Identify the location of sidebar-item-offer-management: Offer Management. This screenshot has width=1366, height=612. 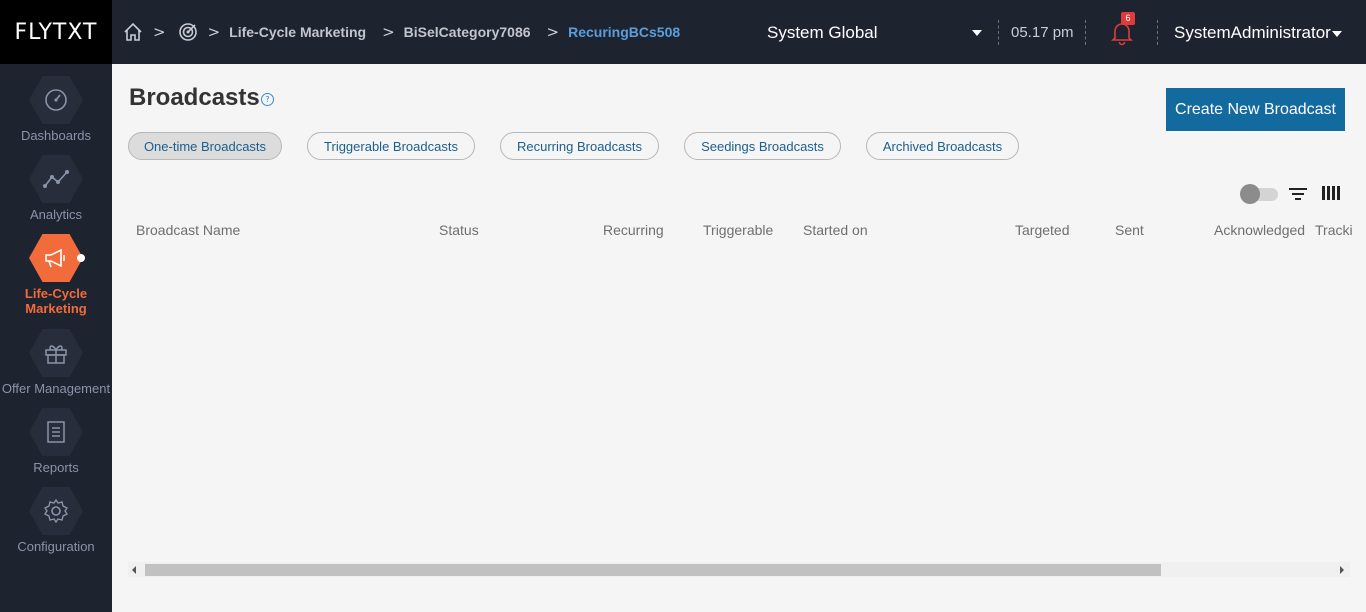
(56, 364).